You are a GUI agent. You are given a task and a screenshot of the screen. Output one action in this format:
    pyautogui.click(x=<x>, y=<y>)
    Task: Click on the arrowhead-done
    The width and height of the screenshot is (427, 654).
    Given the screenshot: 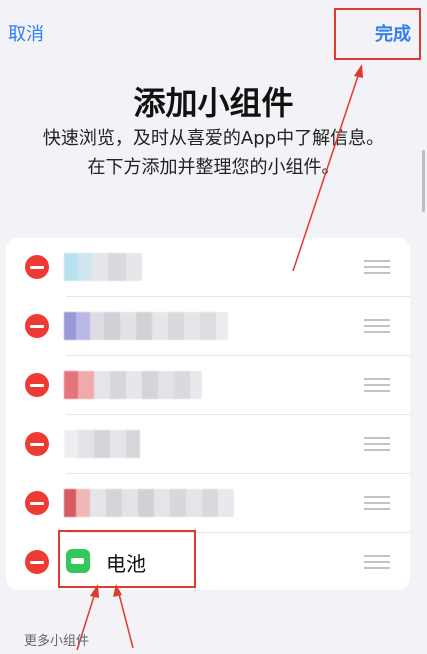 What is the action you would take?
    pyautogui.click(x=358, y=71)
    